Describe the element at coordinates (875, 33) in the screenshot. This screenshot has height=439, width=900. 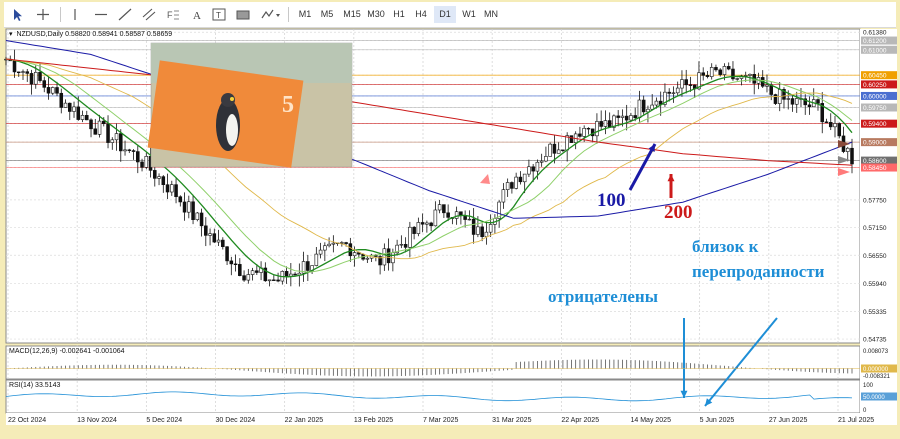
I see `price-tick-label: 0.61380` at that location.